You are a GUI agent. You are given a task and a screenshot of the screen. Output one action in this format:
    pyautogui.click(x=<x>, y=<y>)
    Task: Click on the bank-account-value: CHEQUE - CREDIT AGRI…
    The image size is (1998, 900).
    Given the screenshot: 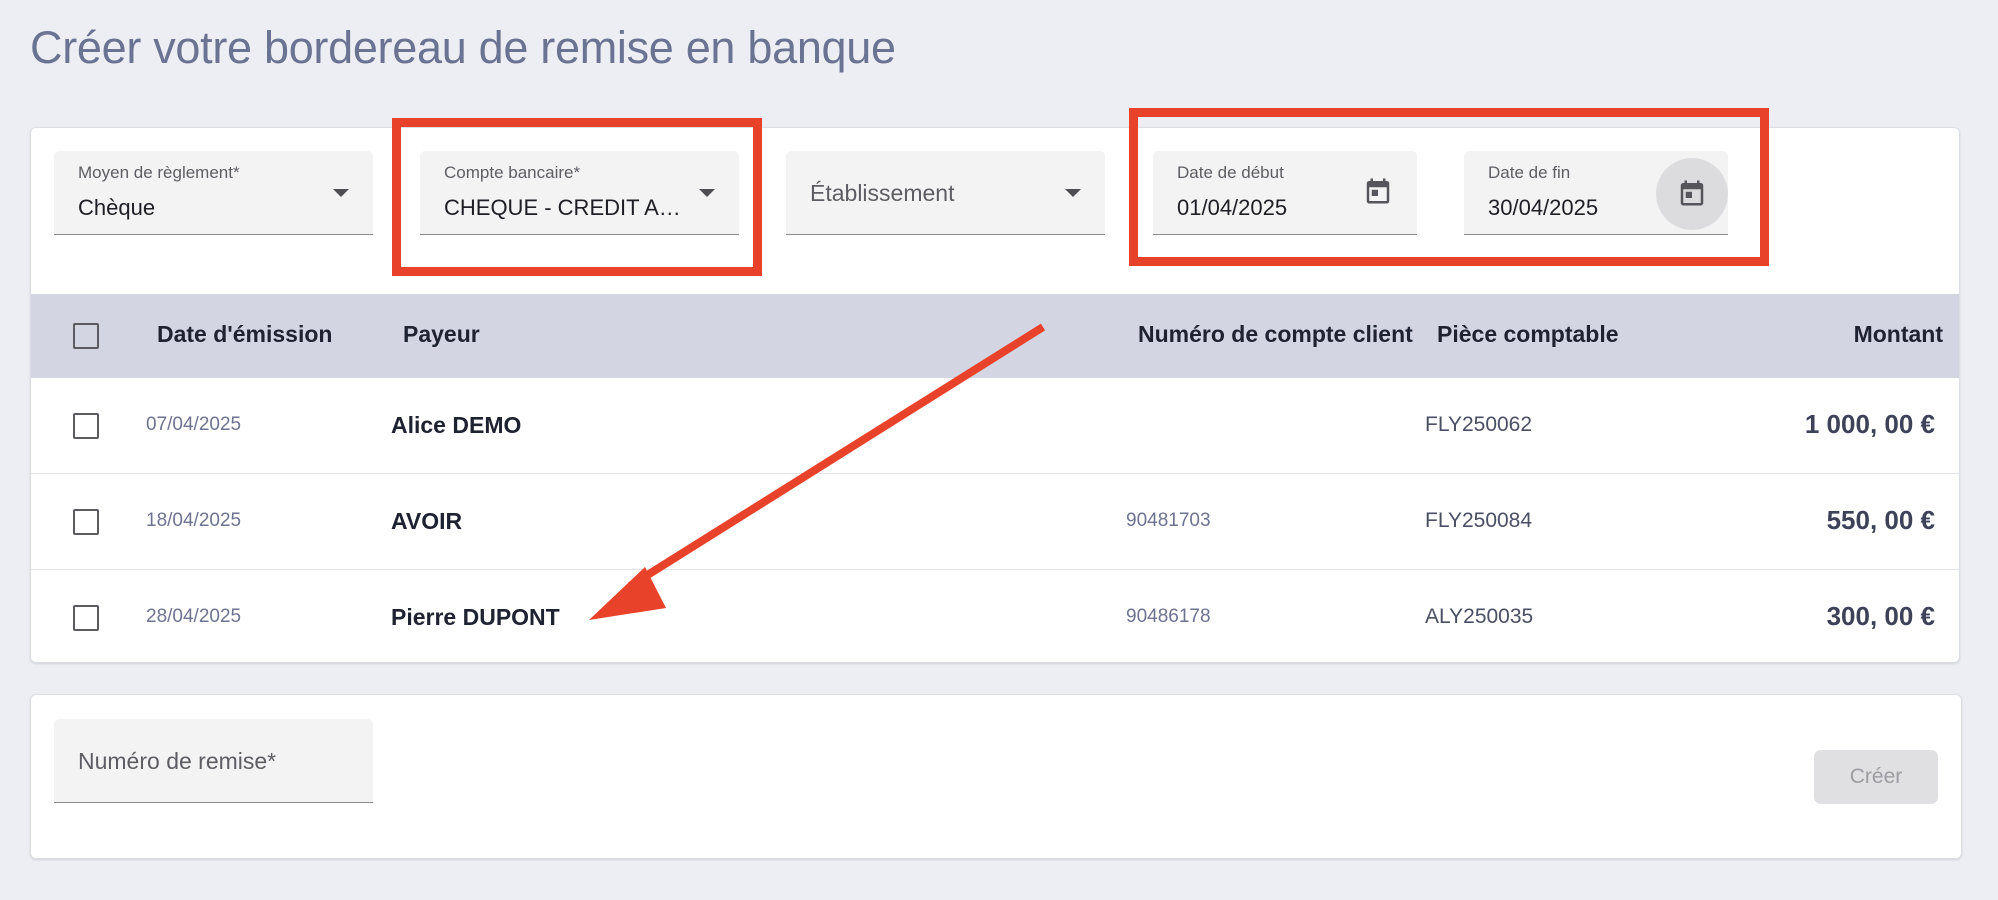 What is the action you would take?
    pyautogui.click(x=569, y=207)
    